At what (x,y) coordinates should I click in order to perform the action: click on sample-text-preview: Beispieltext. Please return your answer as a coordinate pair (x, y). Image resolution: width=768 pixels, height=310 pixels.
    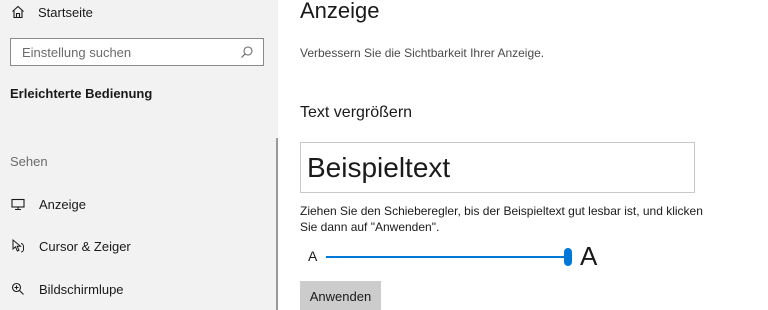
    Looking at the image, I should click on (497, 167).